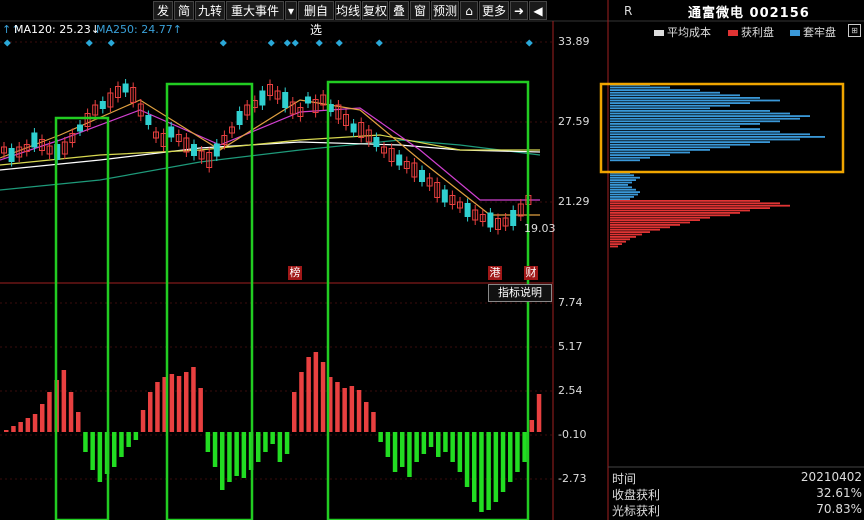 The height and width of the screenshot is (520, 864). I want to click on ind-tick-1: 5.17, so click(570, 346).